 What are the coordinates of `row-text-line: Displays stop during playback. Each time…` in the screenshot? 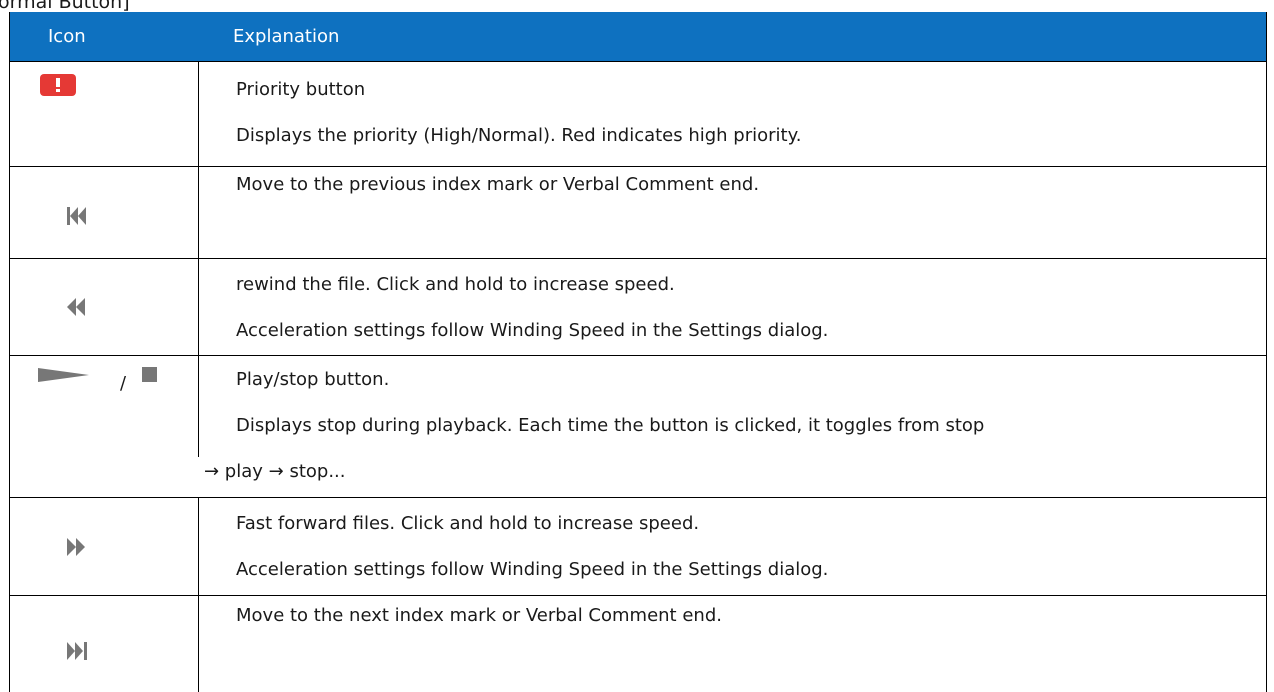 It's located at (610, 425).